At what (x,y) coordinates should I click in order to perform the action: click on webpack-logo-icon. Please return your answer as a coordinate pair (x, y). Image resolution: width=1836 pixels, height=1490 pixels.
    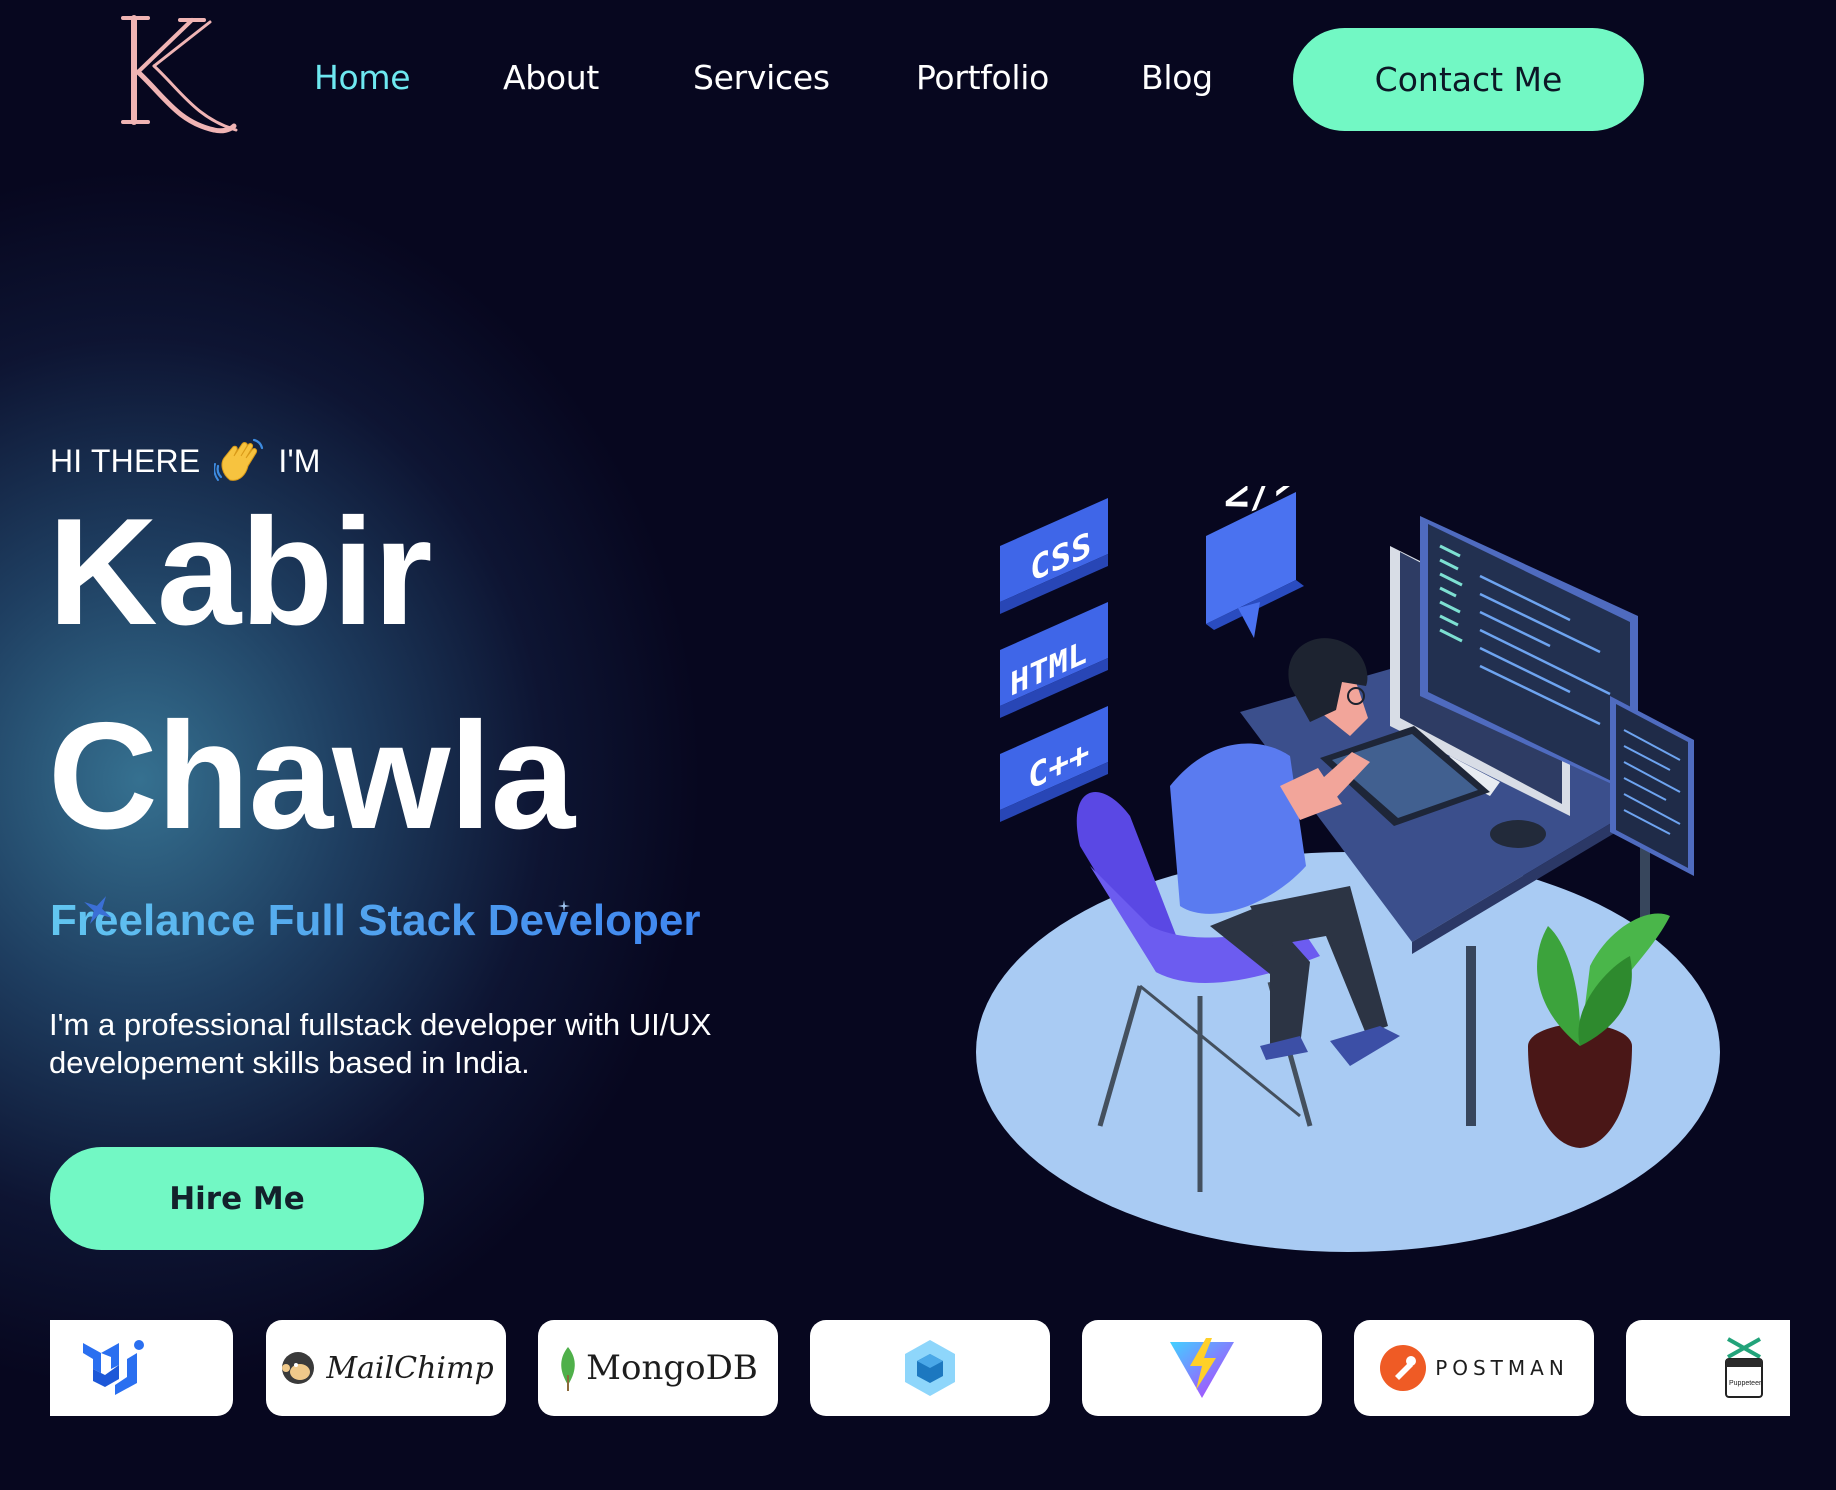
    Looking at the image, I should click on (930, 1368).